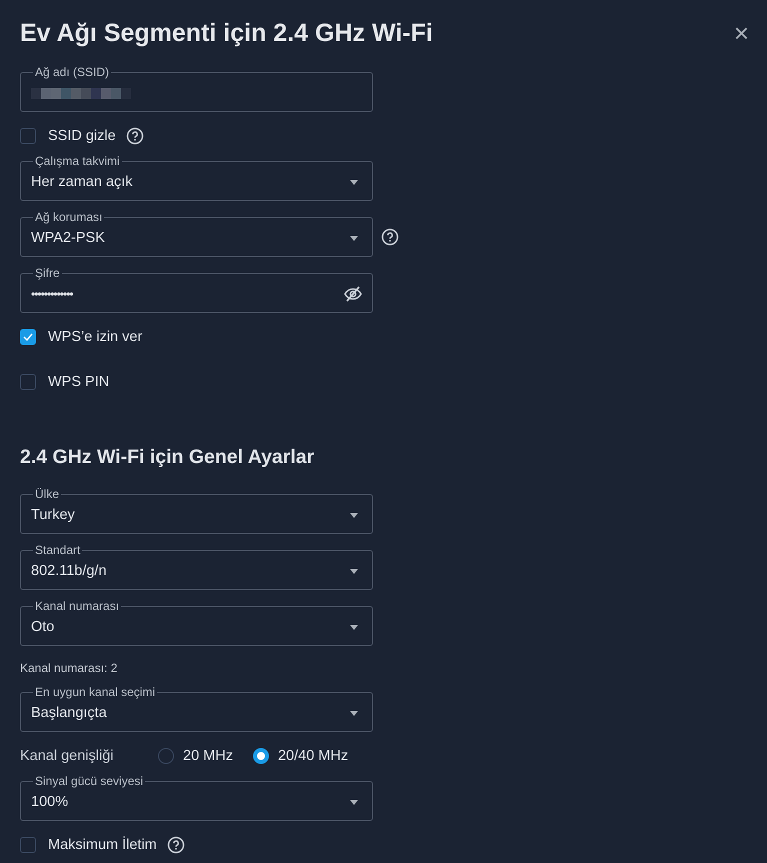 This screenshot has height=863, width=767. I want to click on dropdown-field: Çalışma takvimi Her zaman açık, so click(196, 177).